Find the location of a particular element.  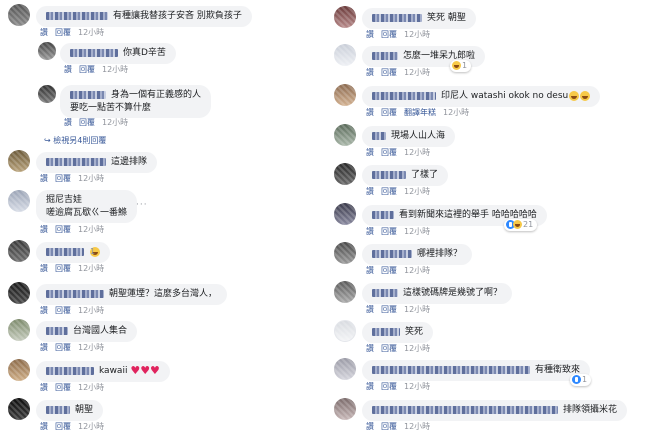

more-options-icon: ··· is located at coordinates (142, 205).